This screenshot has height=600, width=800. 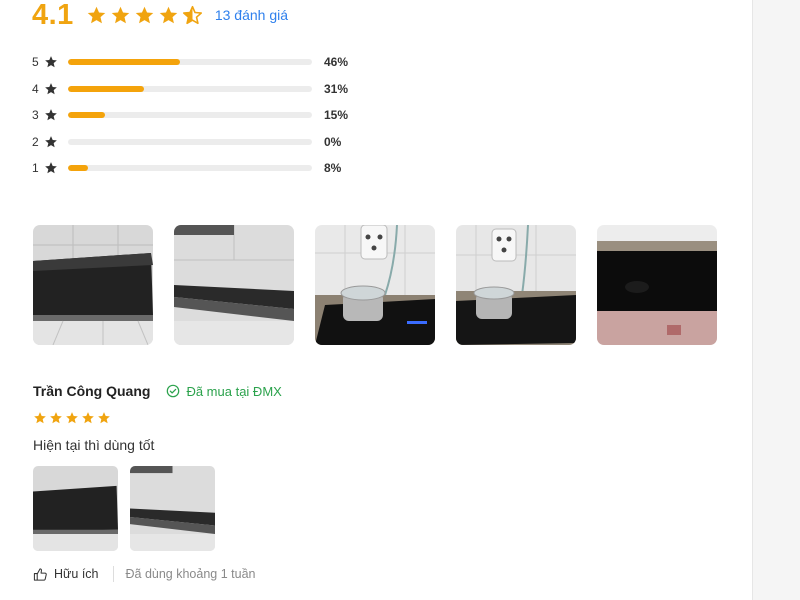 I want to click on average-score: 4.1, so click(x=53, y=15).